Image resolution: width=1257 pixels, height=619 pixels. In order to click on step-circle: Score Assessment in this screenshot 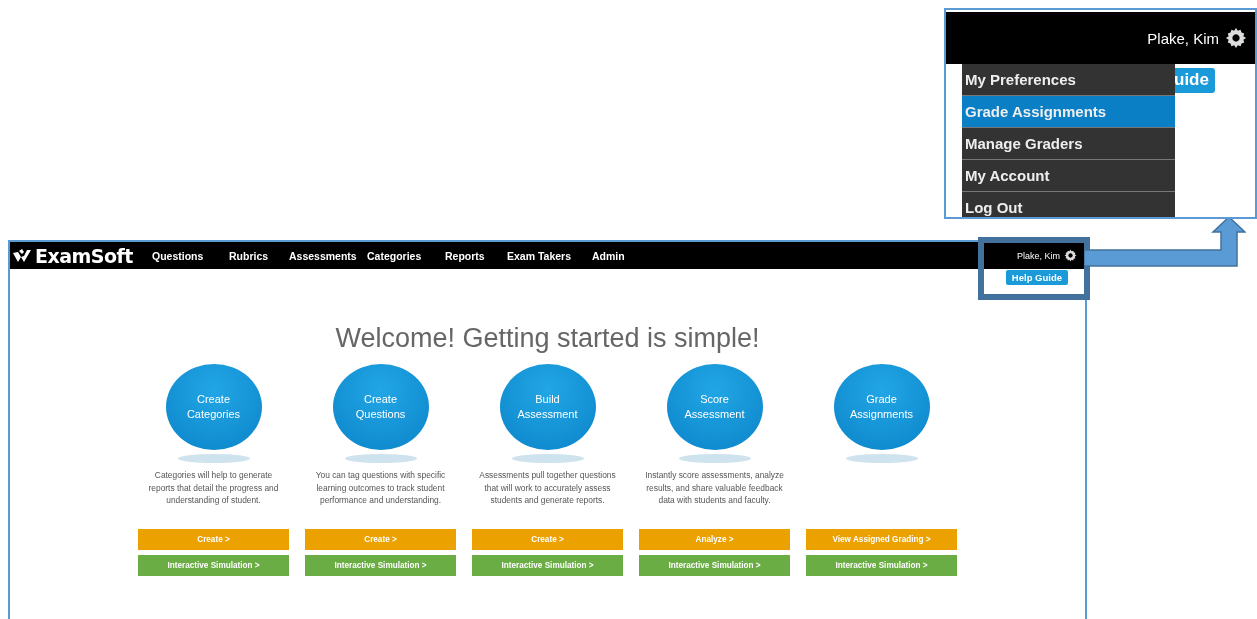, I will do `click(714, 407)`.